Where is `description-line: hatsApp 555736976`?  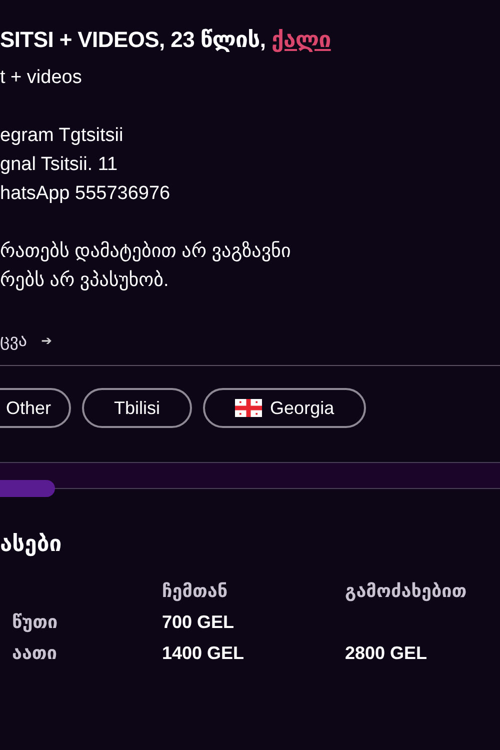 description-line: hatsApp 555736976 is located at coordinates (86, 194).